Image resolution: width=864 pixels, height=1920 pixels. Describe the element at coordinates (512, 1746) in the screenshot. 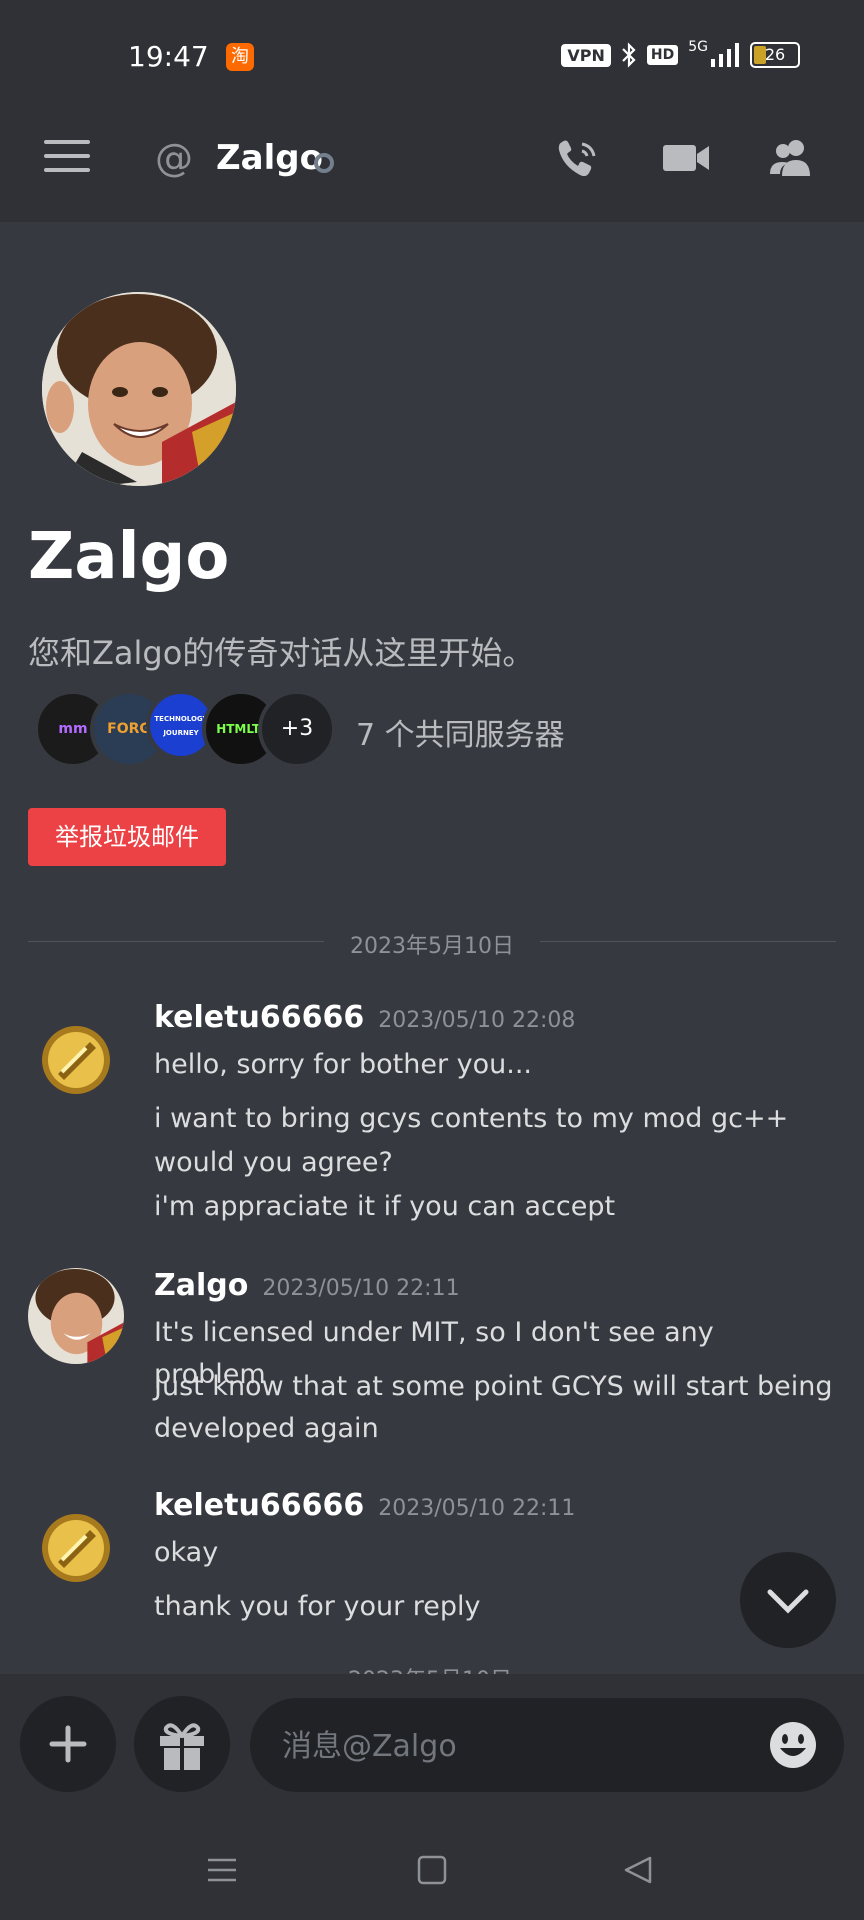

I see `message-input` at that location.